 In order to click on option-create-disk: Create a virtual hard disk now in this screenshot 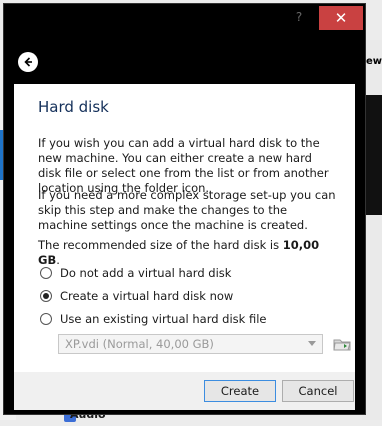, I will do `click(136, 296)`.